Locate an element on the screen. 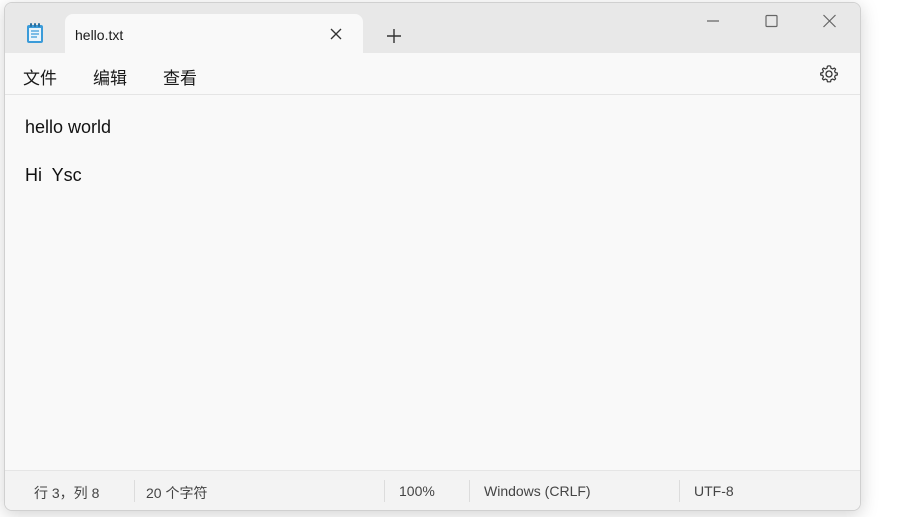 Image resolution: width=899 pixels, height=517 pixels. notepad-icon is located at coordinates (35, 33).